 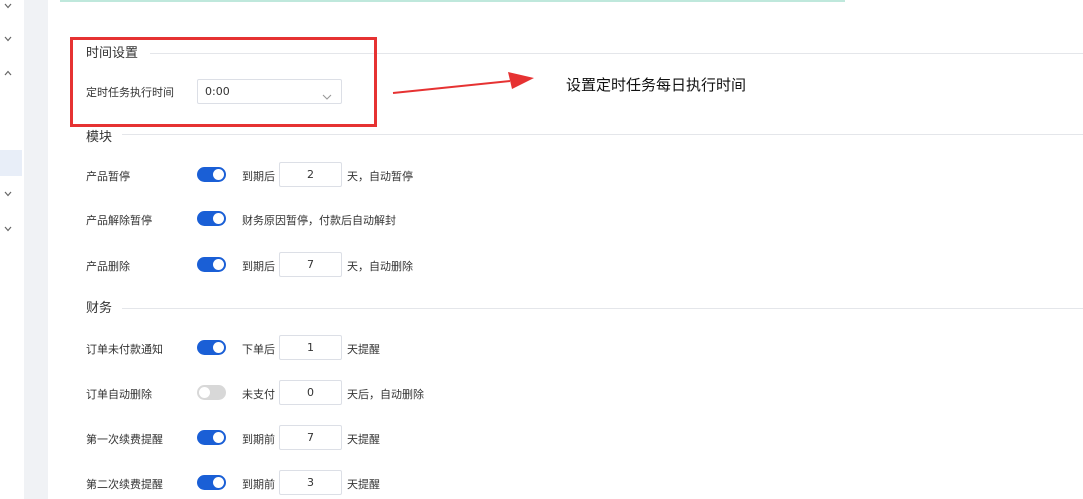 What do you see at coordinates (656, 85) in the screenshot?
I see `annotation-text: 设置定时任务每日执行时间` at bounding box center [656, 85].